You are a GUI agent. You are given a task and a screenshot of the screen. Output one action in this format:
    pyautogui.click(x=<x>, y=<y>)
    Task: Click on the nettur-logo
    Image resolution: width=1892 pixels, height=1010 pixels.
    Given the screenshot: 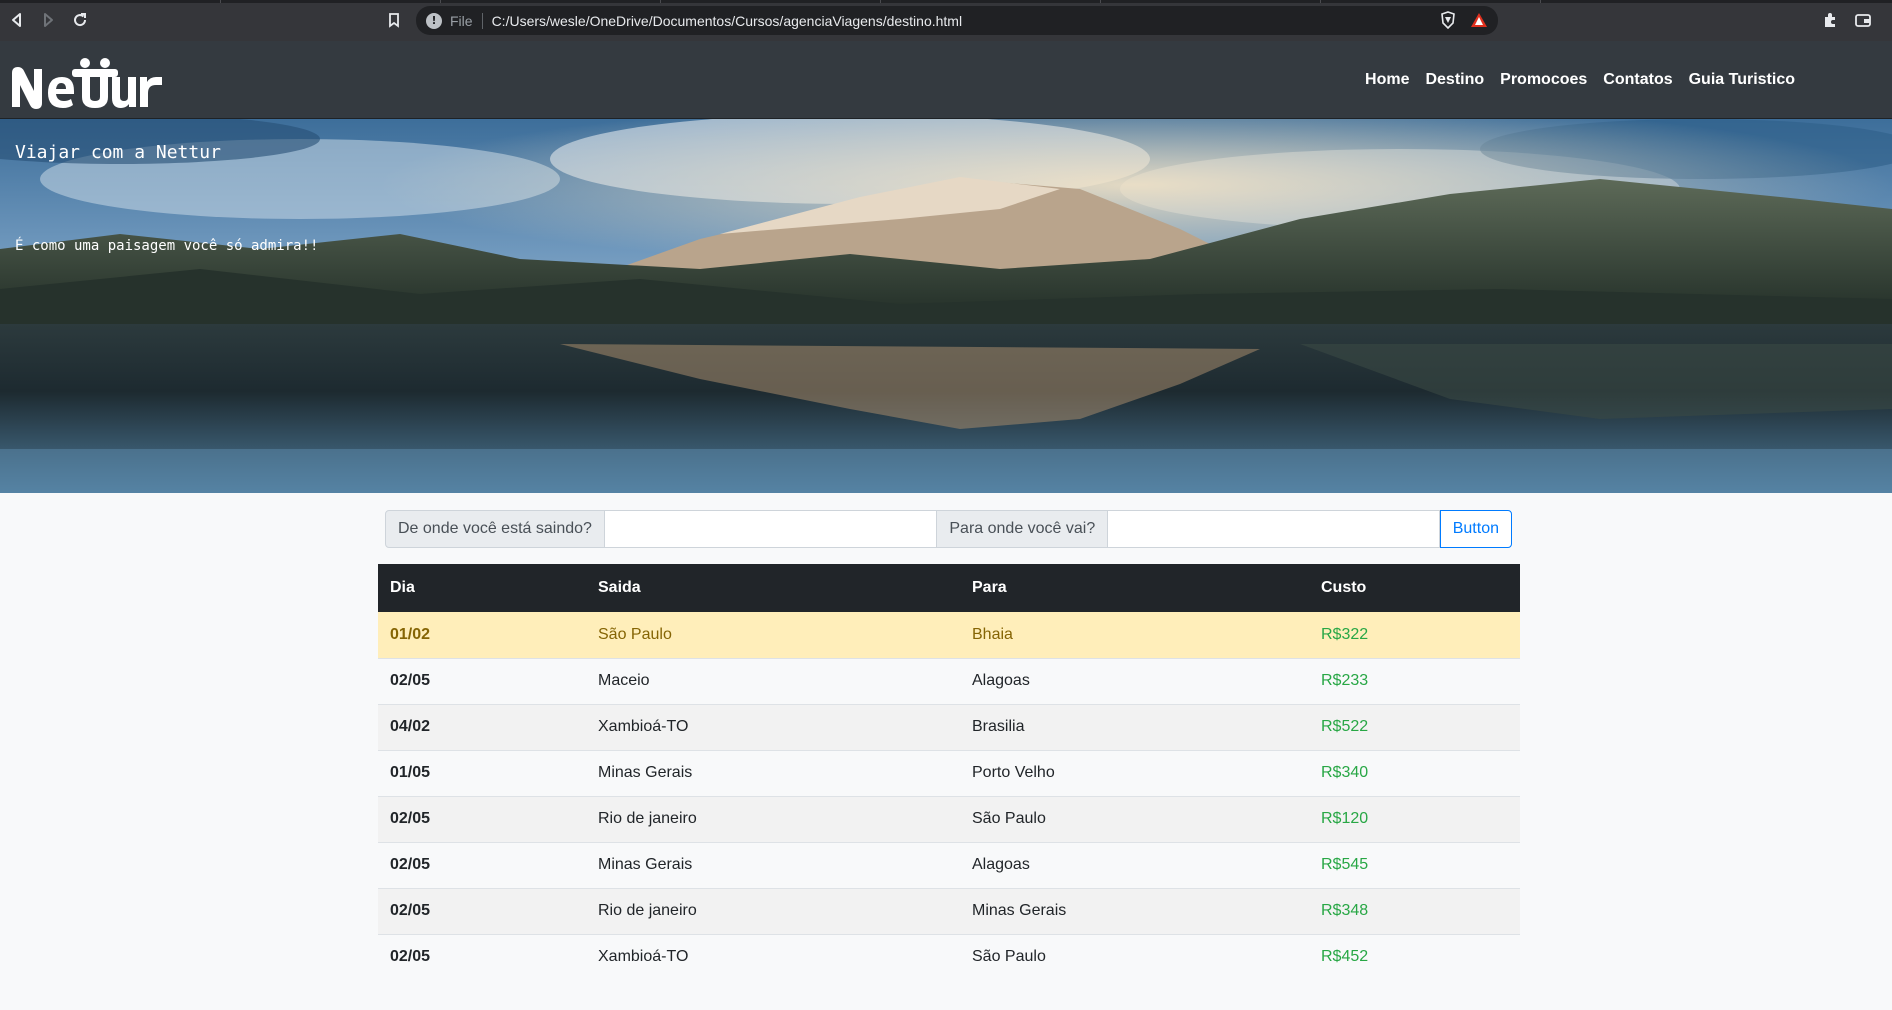 What is the action you would take?
    pyautogui.click(x=87, y=83)
    